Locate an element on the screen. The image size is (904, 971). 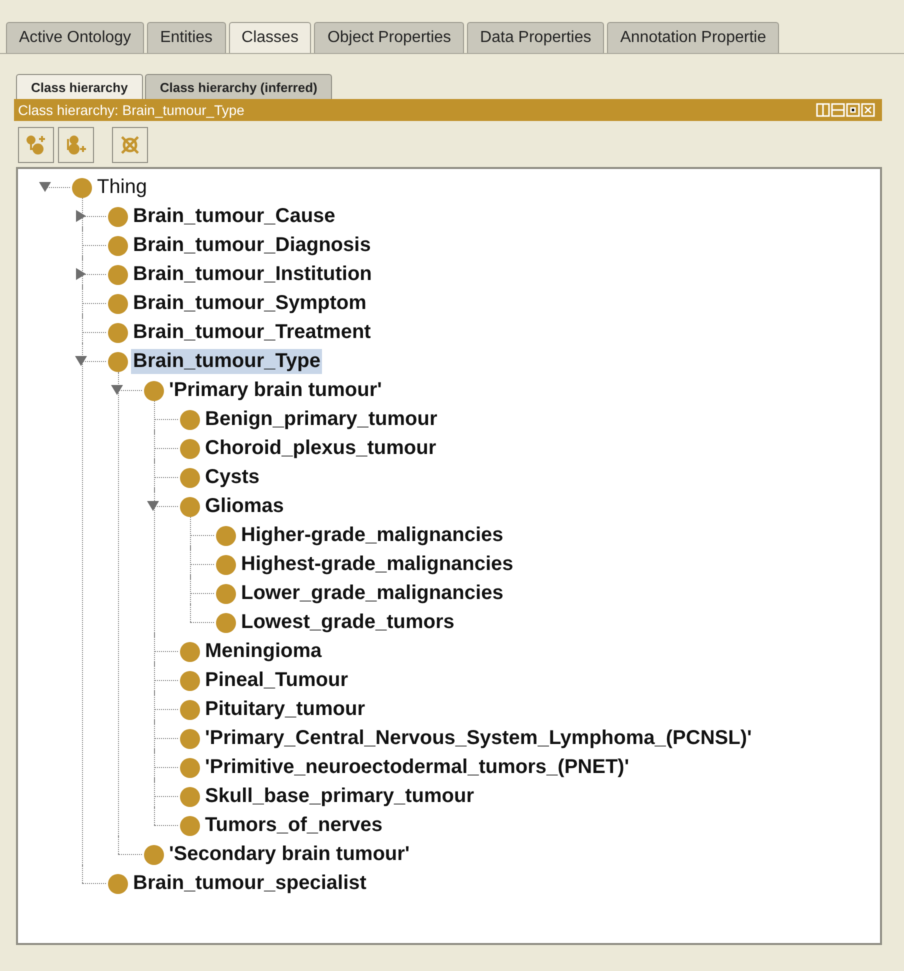
class-label: Brain_tumour_Cause is located at coordinates (234, 216).